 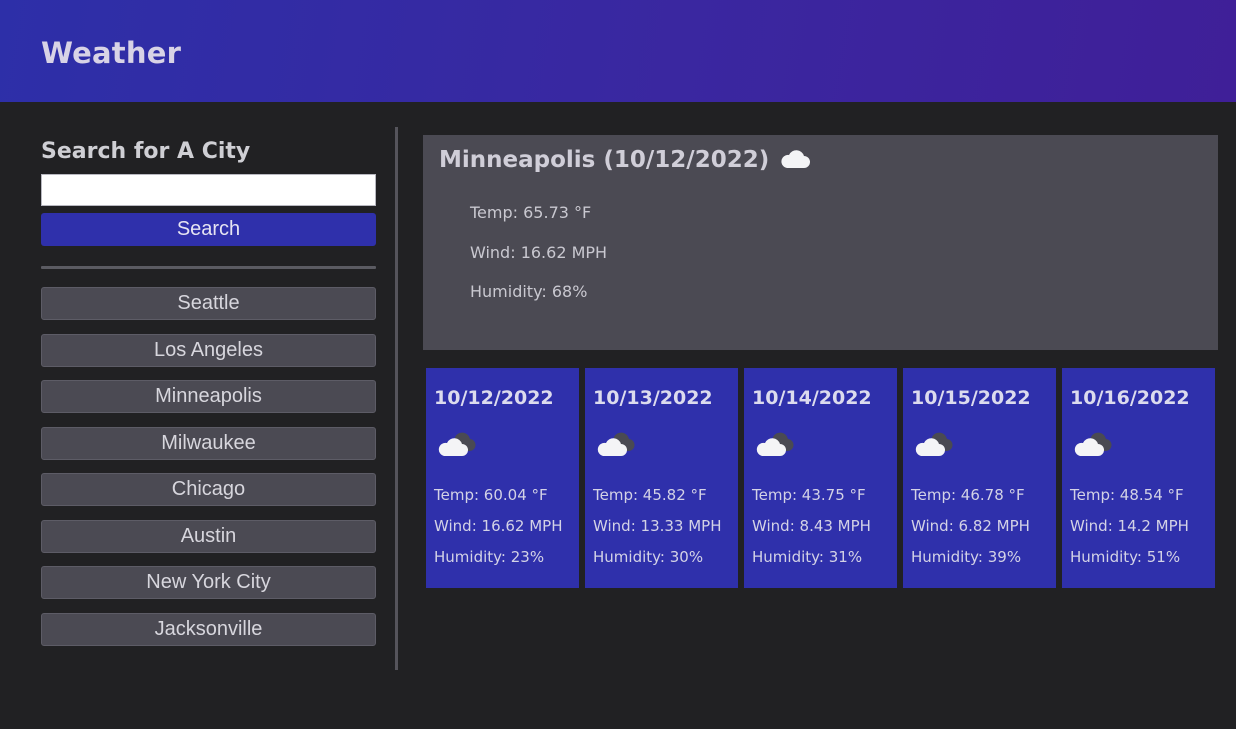 I want to click on city-search-input, so click(x=208, y=190).